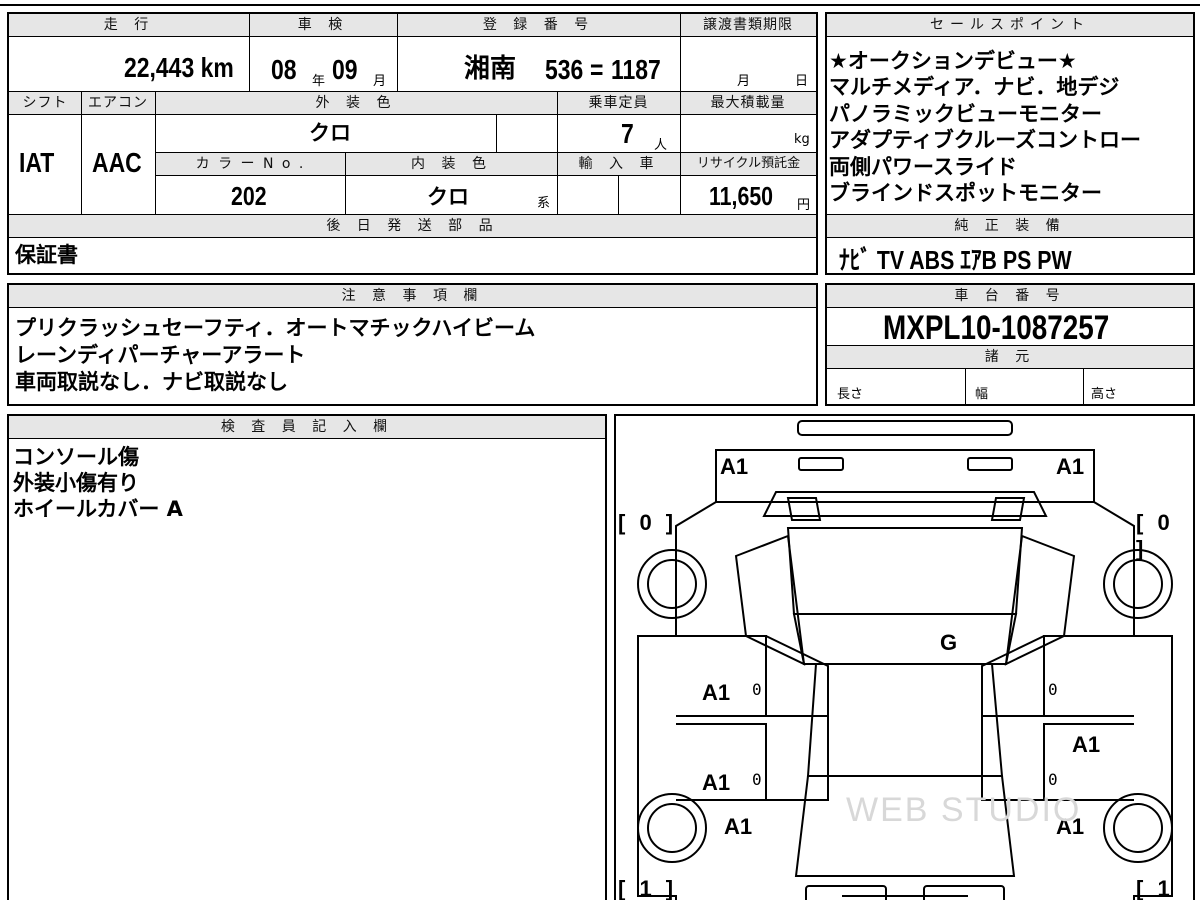  Describe the element at coordinates (965, 114) in the screenshot. I see `sales-point-3: パノラミックビューモニター` at that location.